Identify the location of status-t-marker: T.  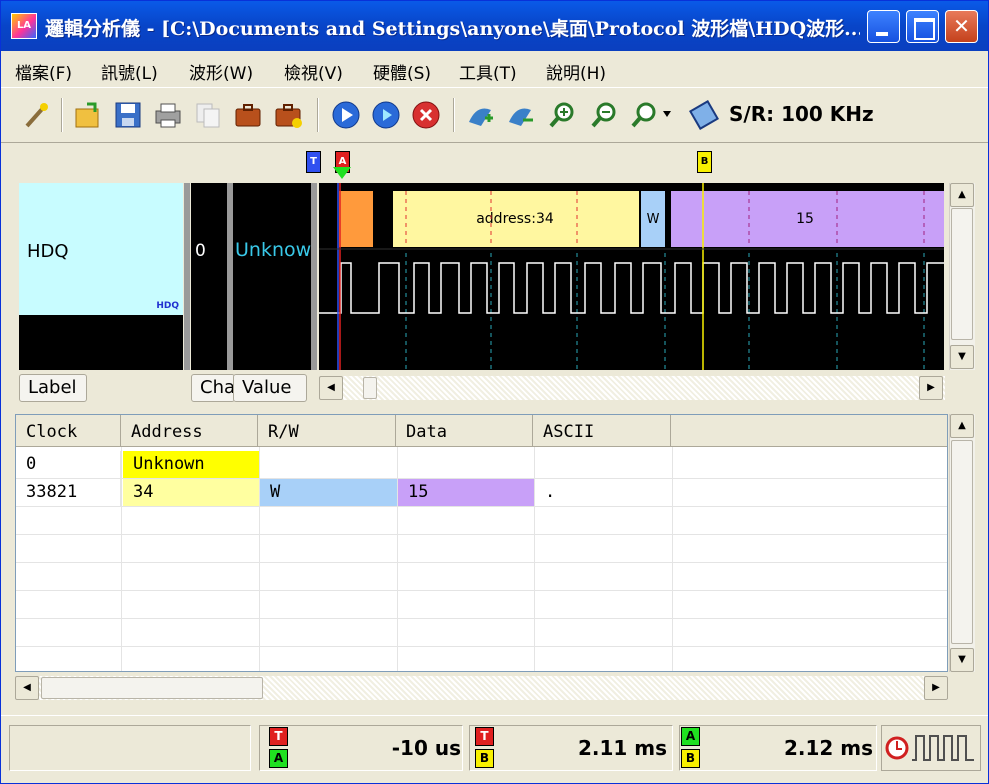
(278, 736).